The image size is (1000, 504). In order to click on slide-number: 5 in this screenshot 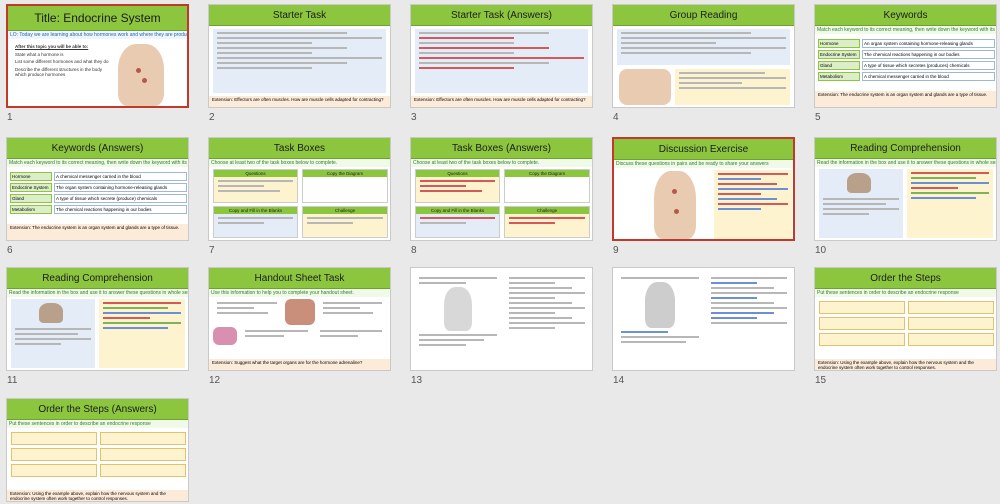, I will do `click(818, 117)`.